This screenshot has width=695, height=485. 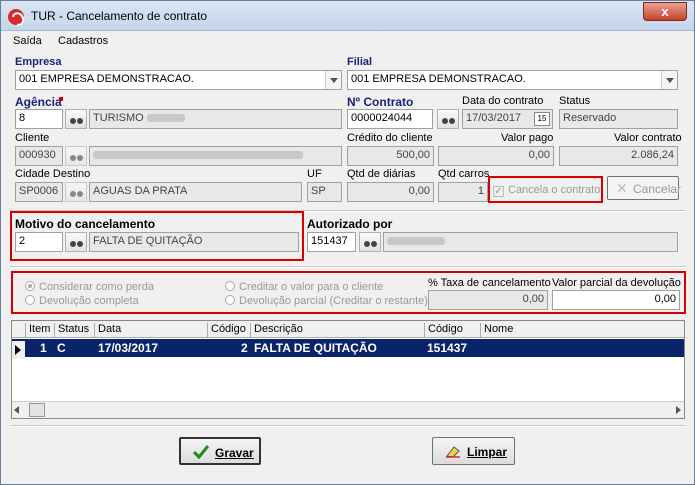 What do you see at coordinates (244, 348) in the screenshot?
I see `cell-codigo: 2` at bounding box center [244, 348].